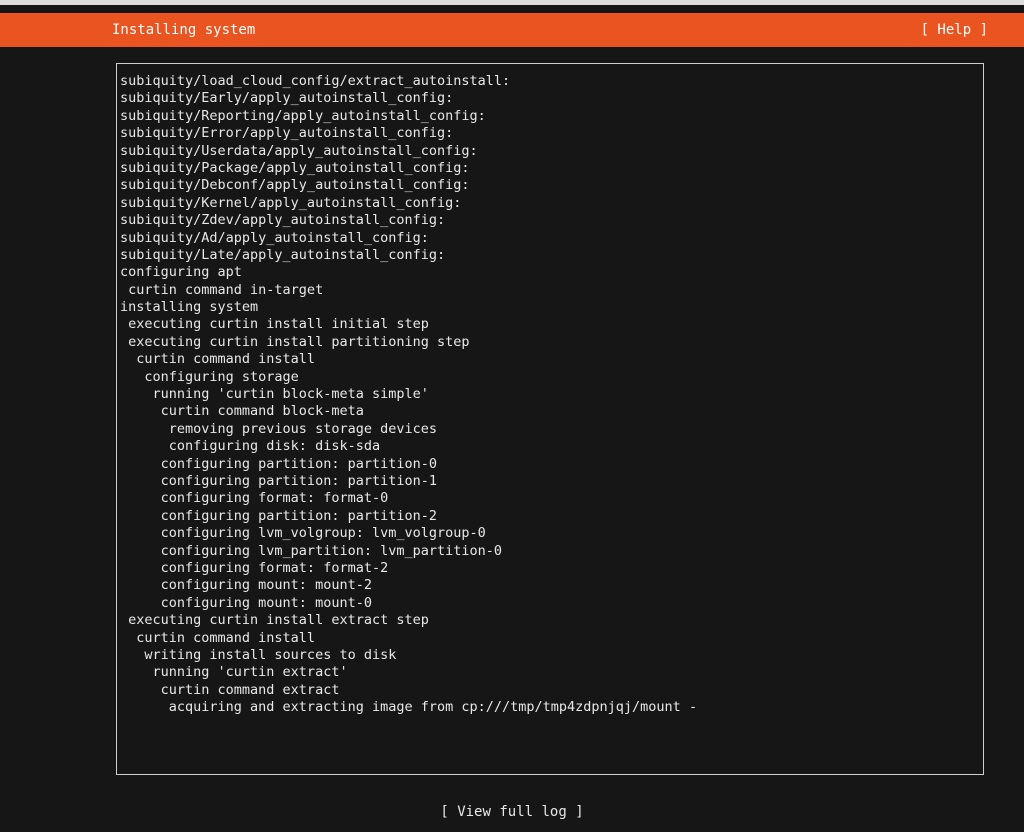 This screenshot has width=1024, height=832. I want to click on footer: [ View full log ], so click(512, 812).